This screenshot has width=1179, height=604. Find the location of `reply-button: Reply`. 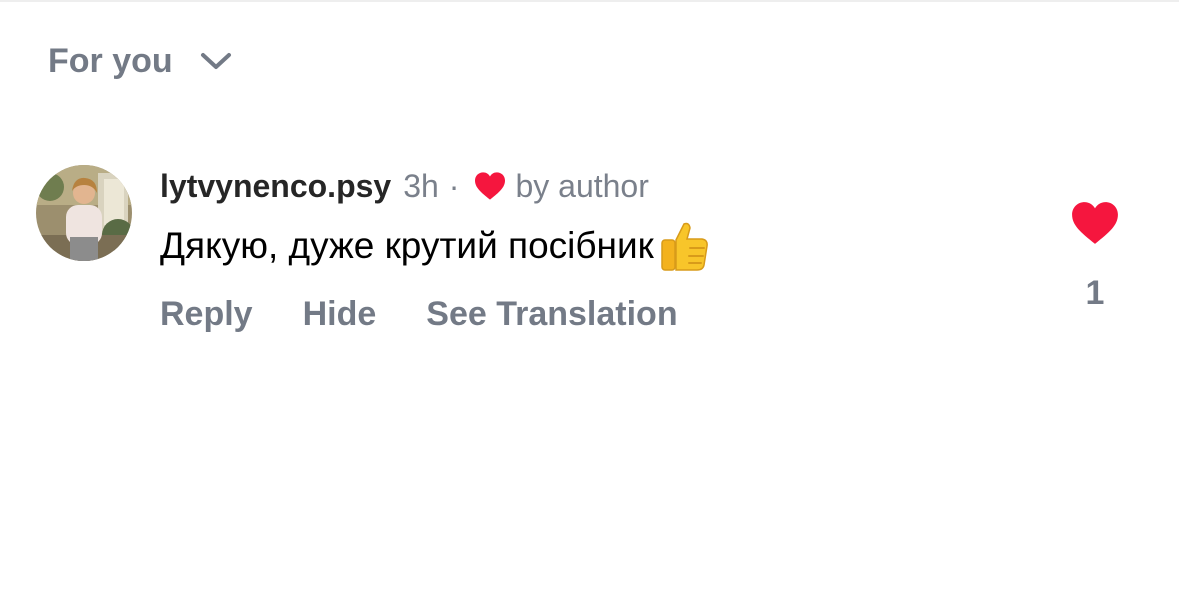

reply-button: Reply is located at coordinates (206, 314).